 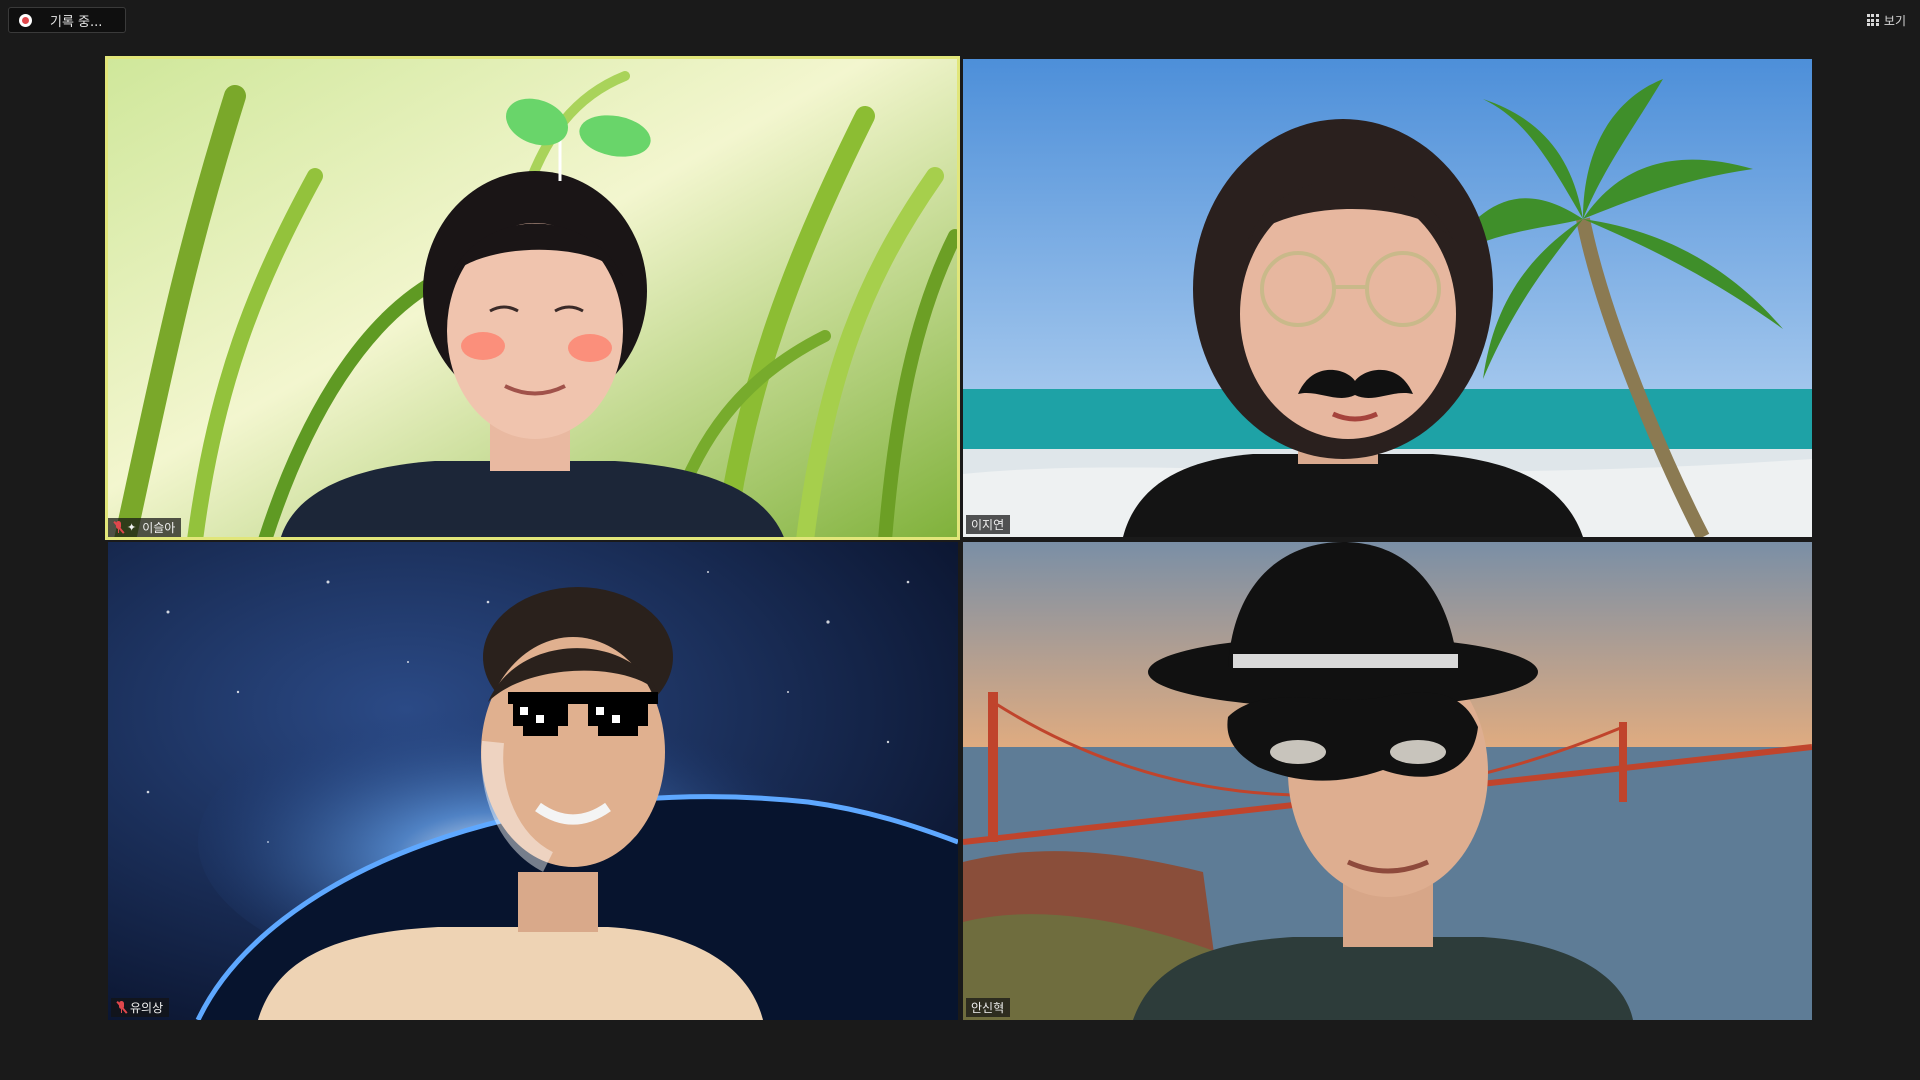 I want to click on participant-name: 이지연, so click(x=988, y=525).